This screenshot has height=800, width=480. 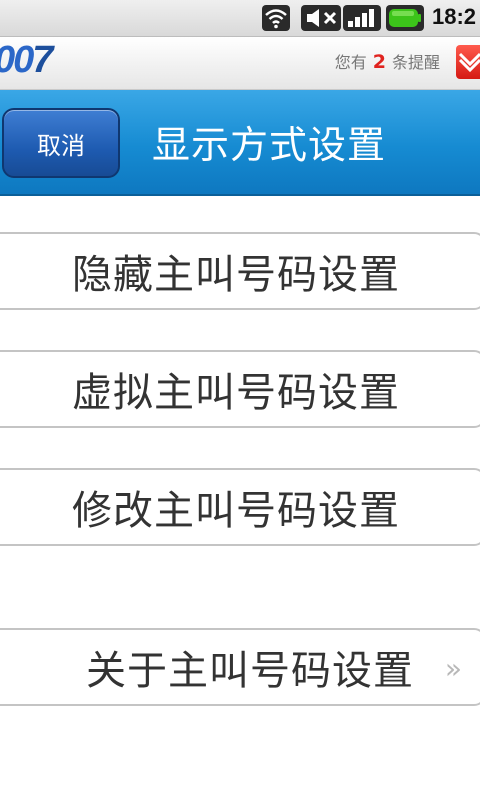 I want to click on app-logo: 007, so click(x=26, y=60).